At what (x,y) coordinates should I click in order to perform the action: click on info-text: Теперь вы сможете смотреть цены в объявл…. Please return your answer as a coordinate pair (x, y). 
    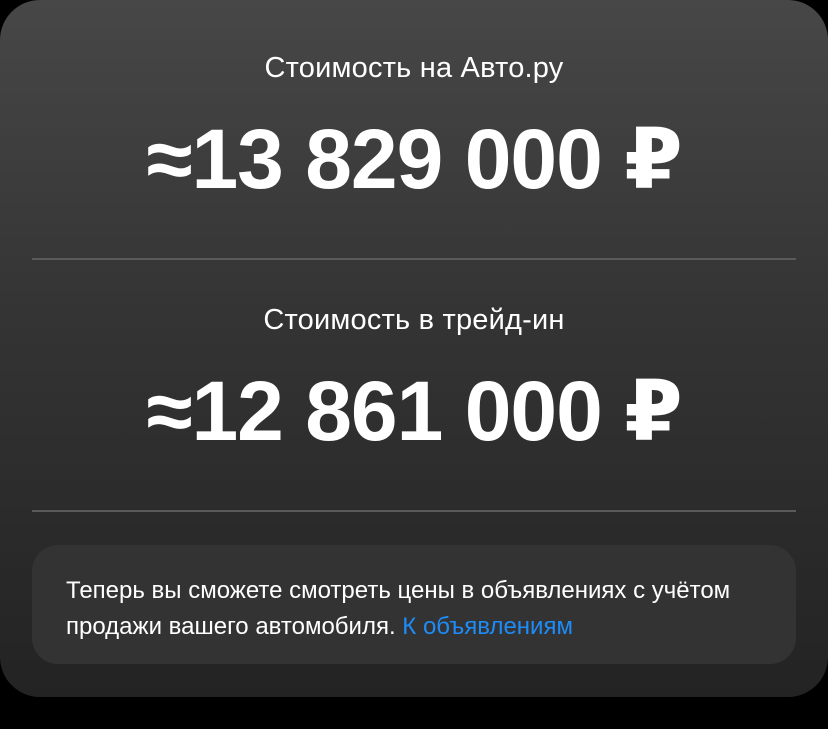
    Looking at the image, I should click on (398, 608).